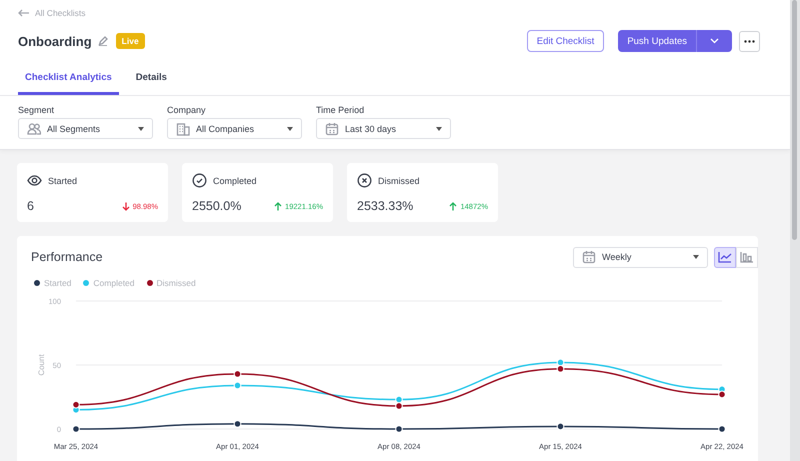 This screenshot has width=800, height=461. What do you see at coordinates (565, 41) in the screenshot?
I see `edit-checklist-button: Edit Checklist` at bounding box center [565, 41].